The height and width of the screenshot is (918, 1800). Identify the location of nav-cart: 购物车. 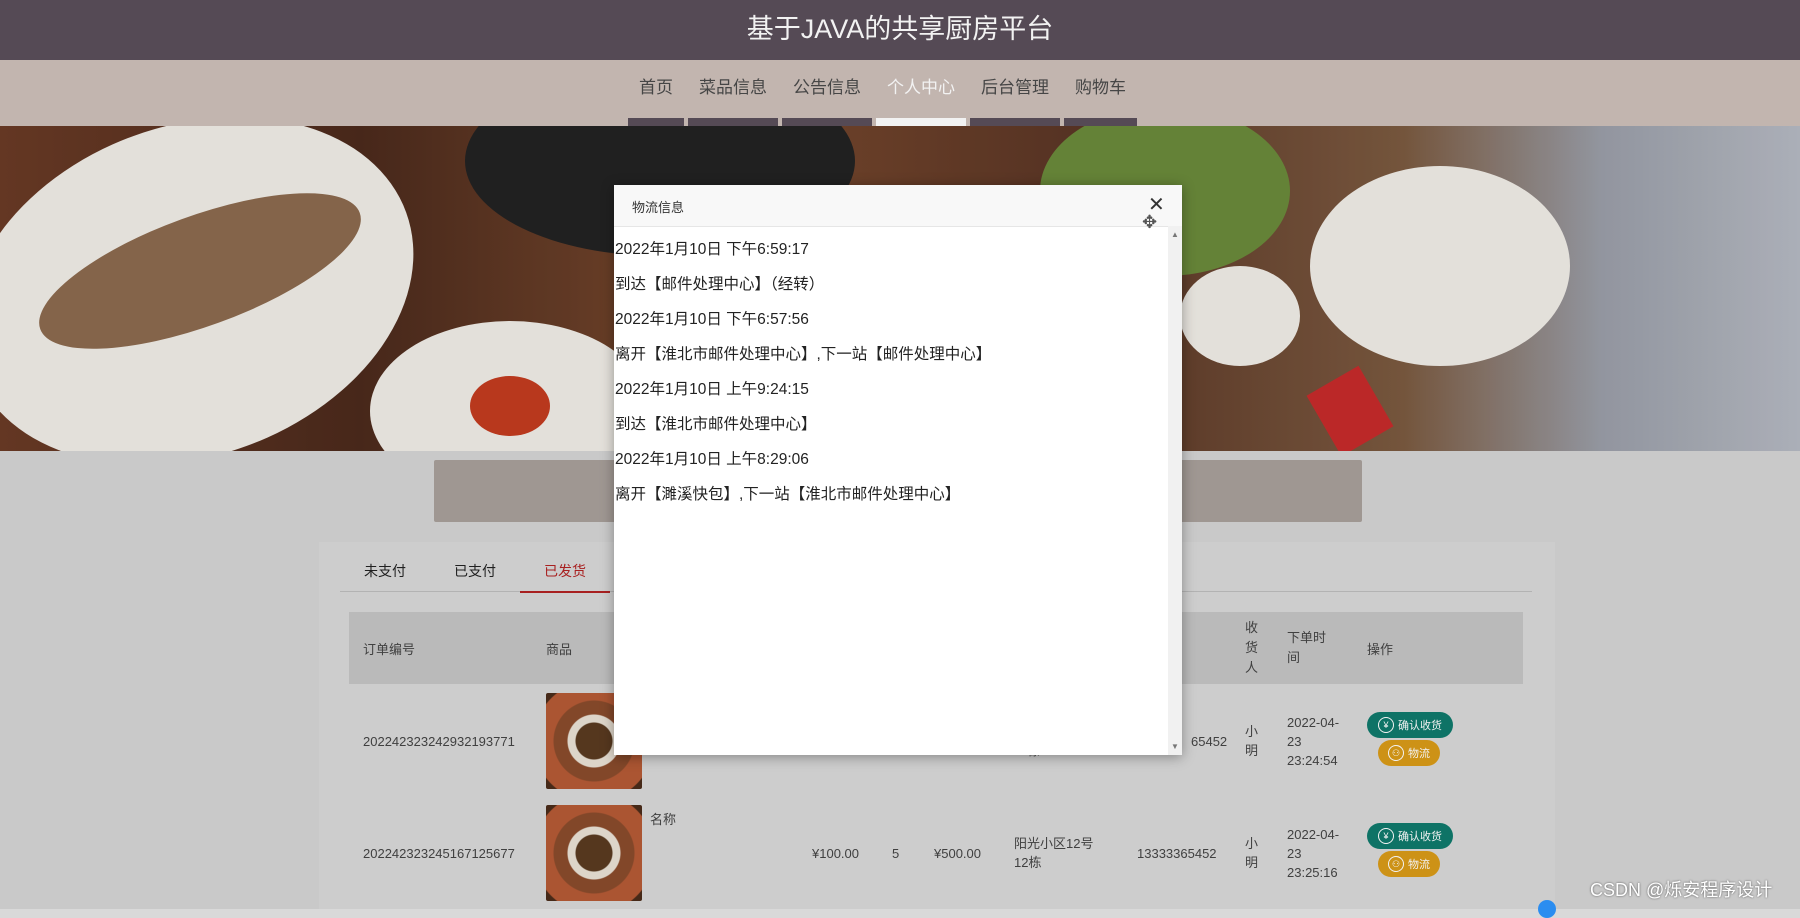
(1100, 93).